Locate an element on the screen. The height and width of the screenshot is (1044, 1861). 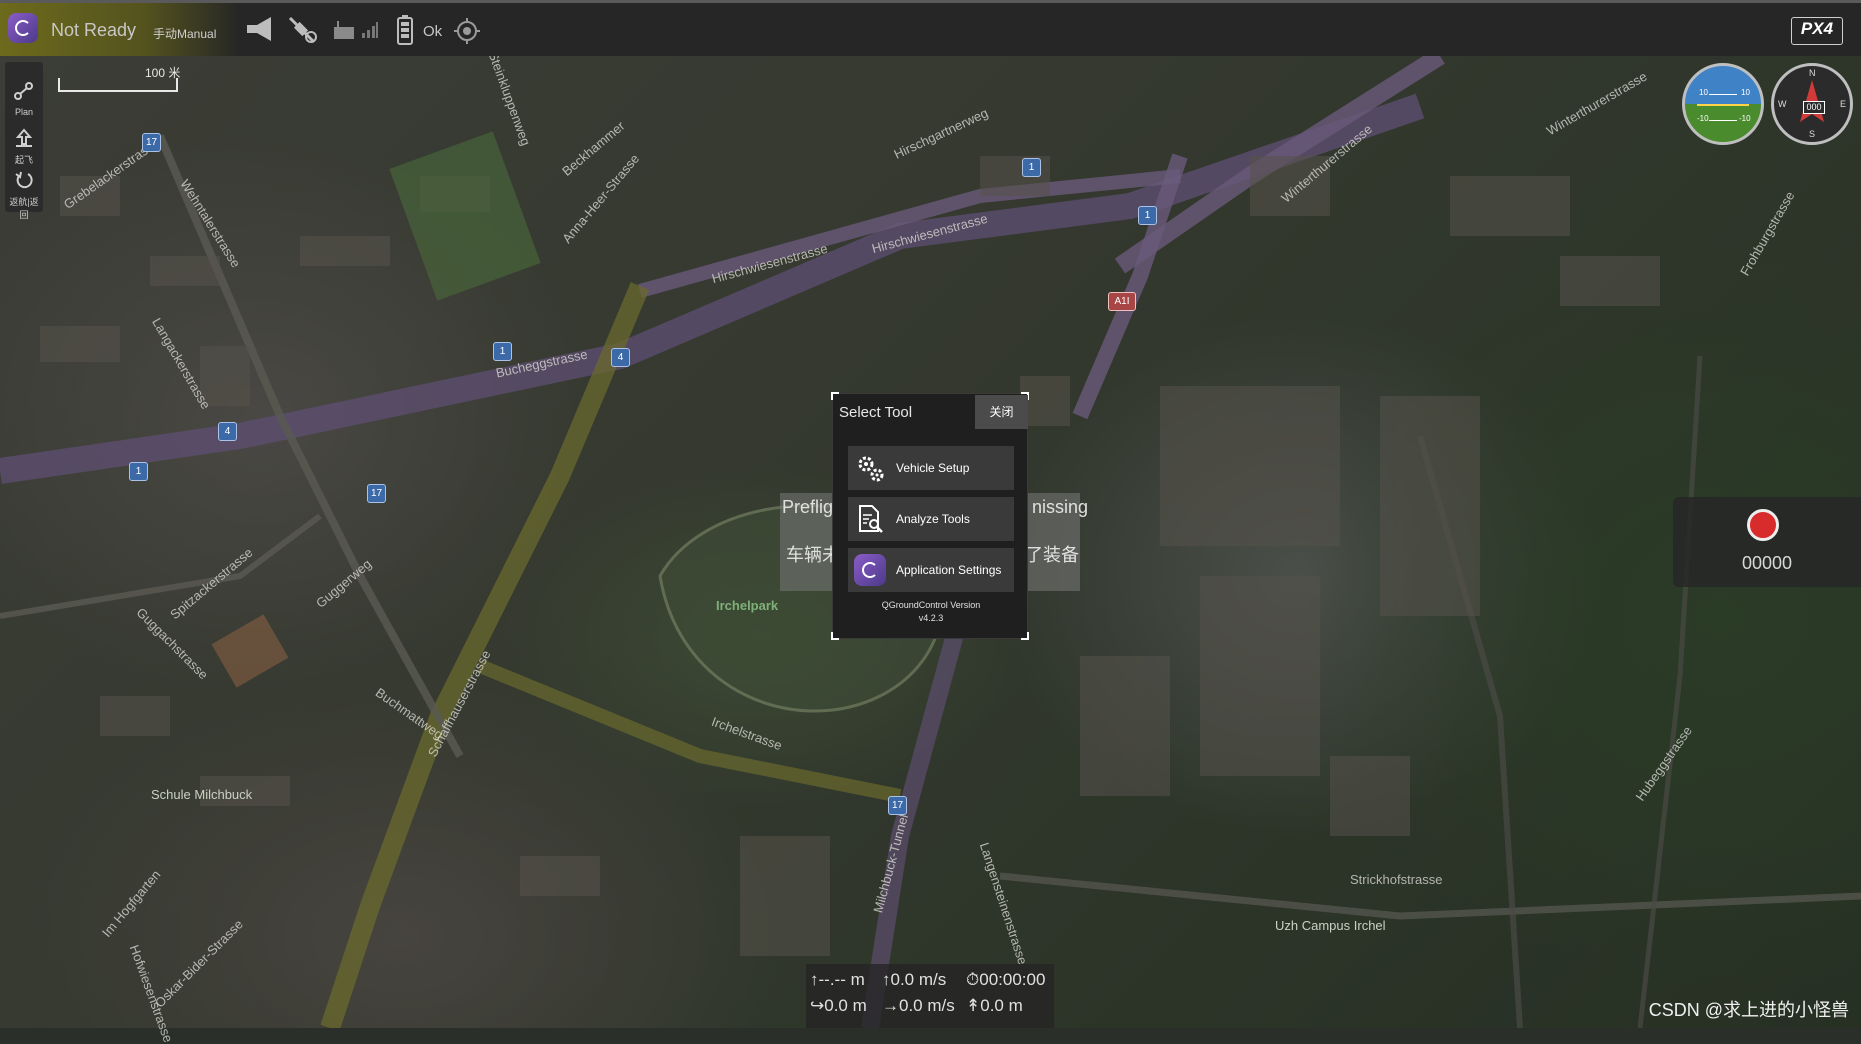
application-settings-button: Application Settings is located at coordinates (931, 570).